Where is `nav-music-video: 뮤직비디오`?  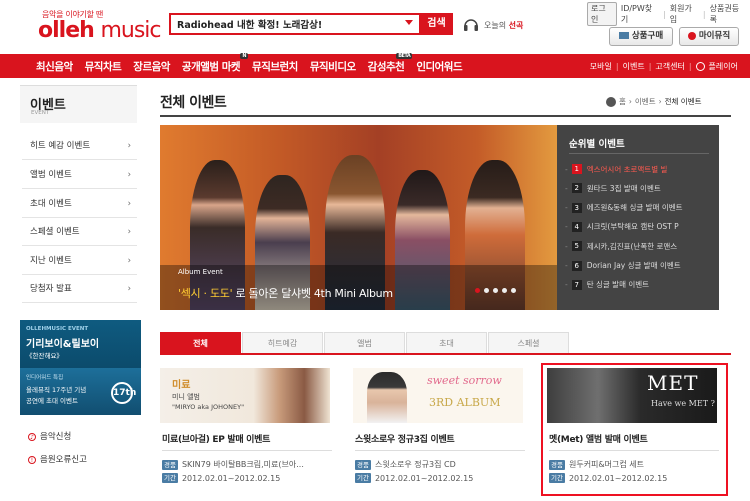 nav-music-video: 뮤직비디오 is located at coordinates (333, 66).